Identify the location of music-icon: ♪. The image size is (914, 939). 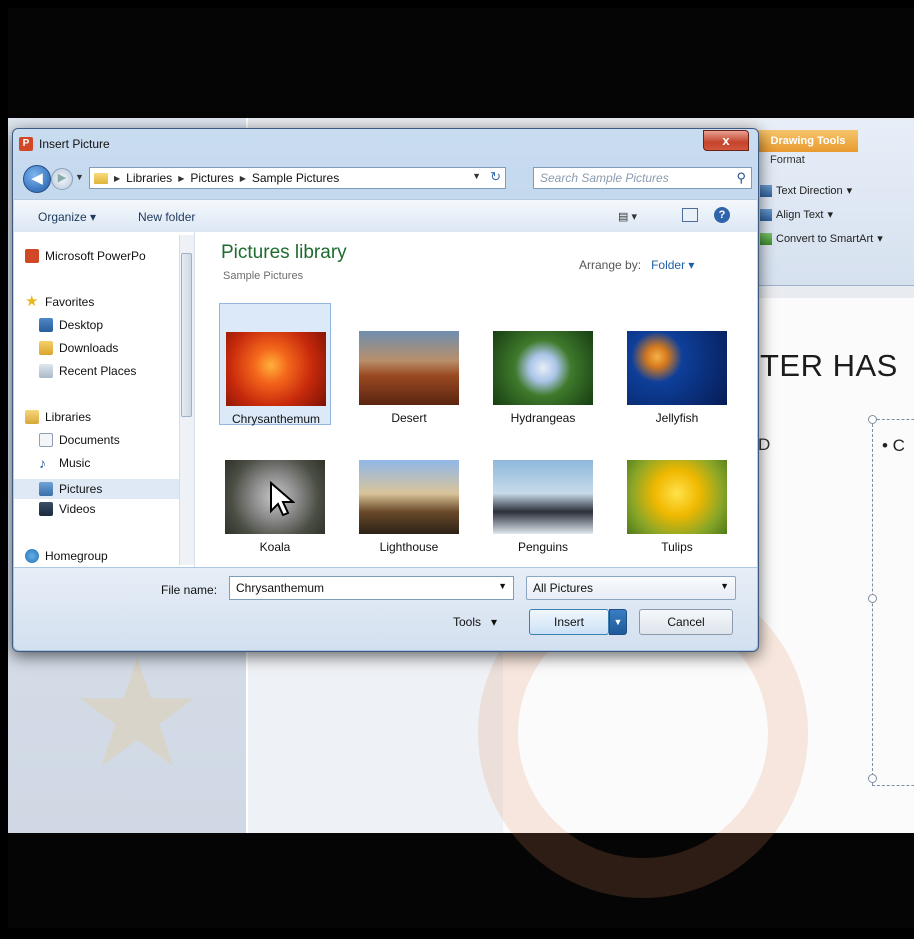
(42, 463).